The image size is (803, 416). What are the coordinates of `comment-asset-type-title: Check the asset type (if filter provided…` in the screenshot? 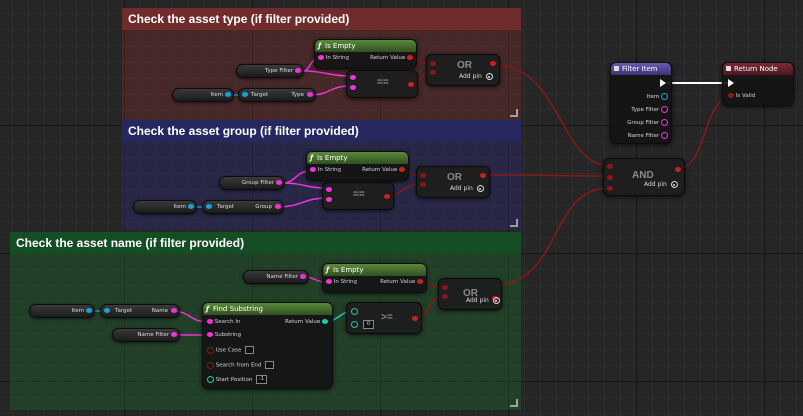 It's located at (321, 19).